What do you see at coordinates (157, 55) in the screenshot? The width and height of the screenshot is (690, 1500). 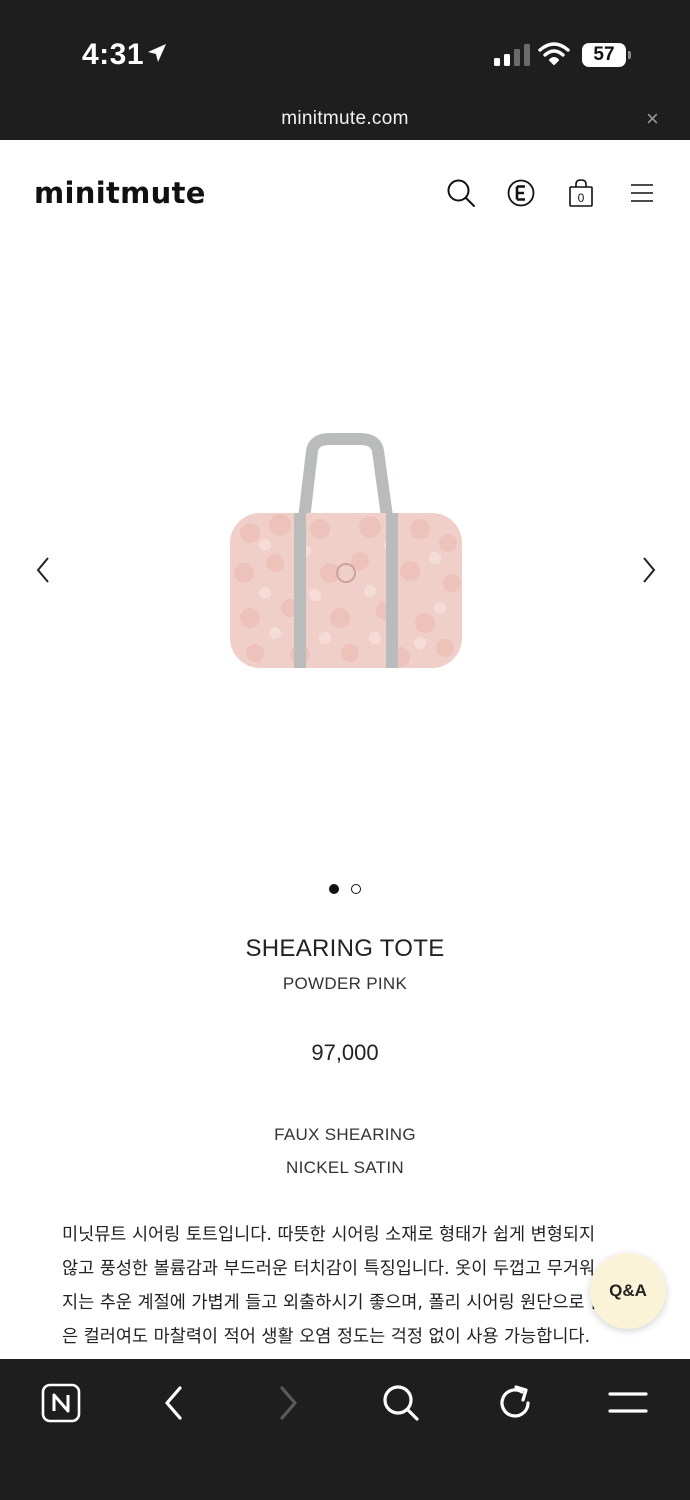 I see `location-arrow-icon` at bounding box center [157, 55].